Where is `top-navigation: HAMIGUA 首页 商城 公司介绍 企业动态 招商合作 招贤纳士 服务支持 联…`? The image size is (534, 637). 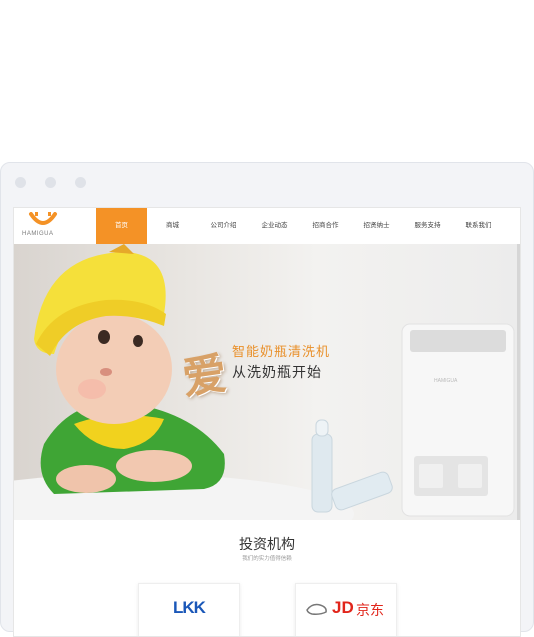 top-navigation: HAMIGUA 首页 商城 公司介绍 企业动态 招商合作 招贤纳士 服务支持 联… is located at coordinates (267, 226).